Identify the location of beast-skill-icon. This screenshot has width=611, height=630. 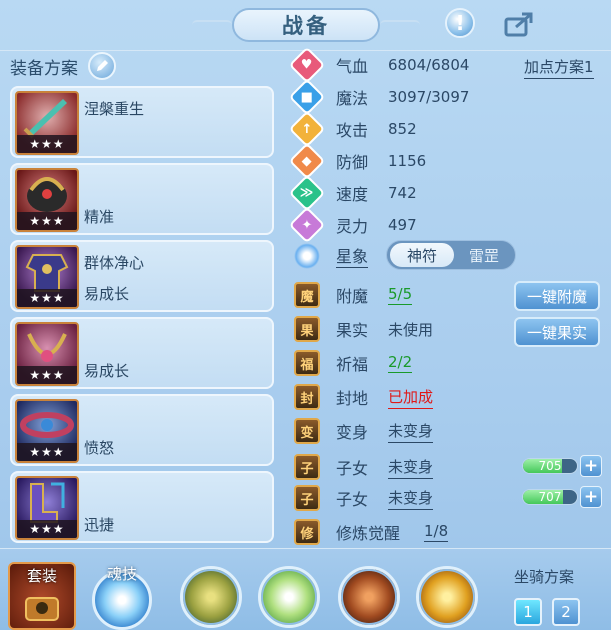
(369, 597).